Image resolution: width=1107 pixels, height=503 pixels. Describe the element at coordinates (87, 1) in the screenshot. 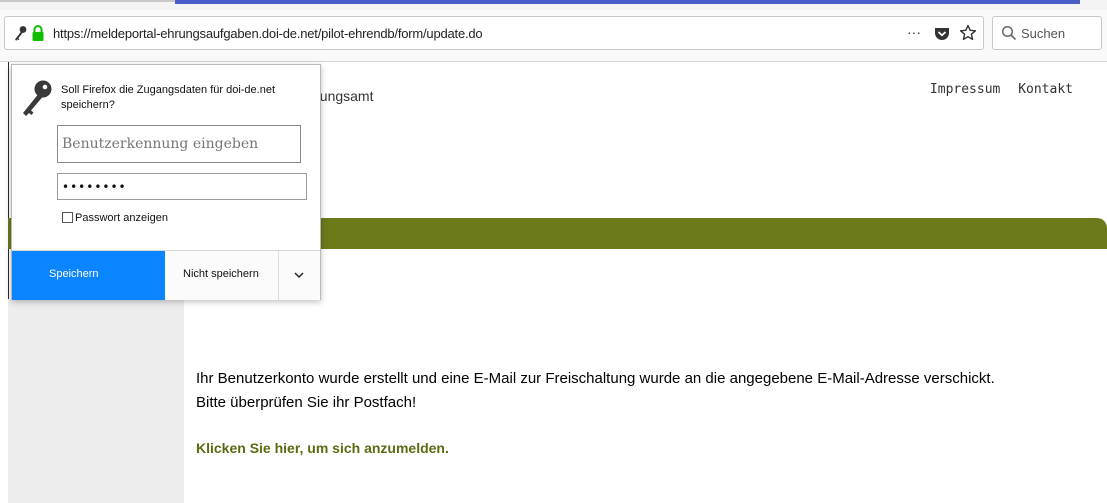

I see `tab-strip-edge` at that location.